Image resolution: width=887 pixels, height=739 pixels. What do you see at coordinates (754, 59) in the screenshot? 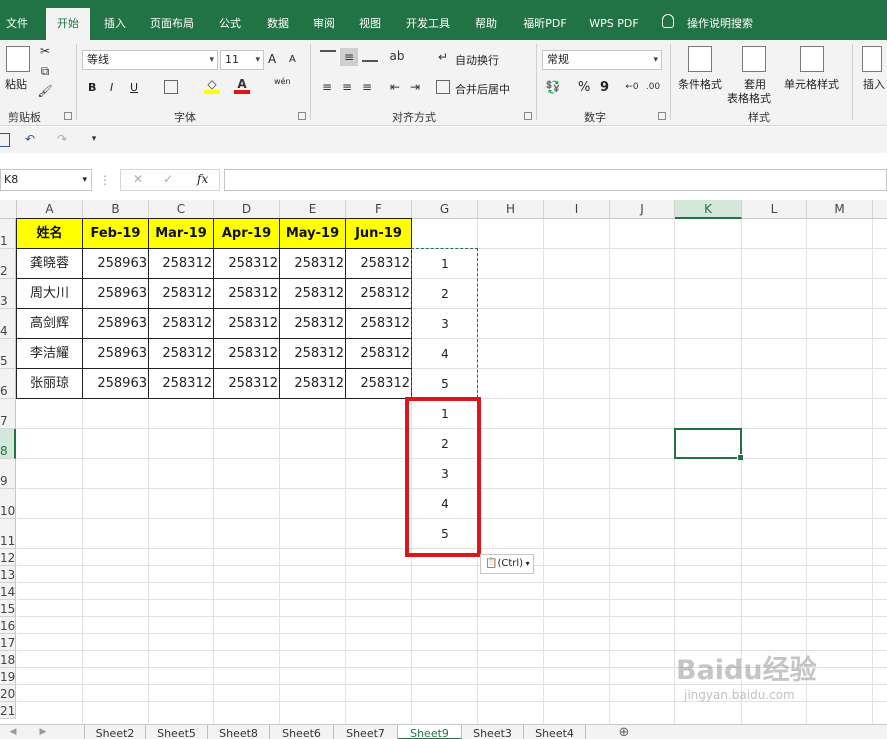
I see `format-as-table-icon` at bounding box center [754, 59].